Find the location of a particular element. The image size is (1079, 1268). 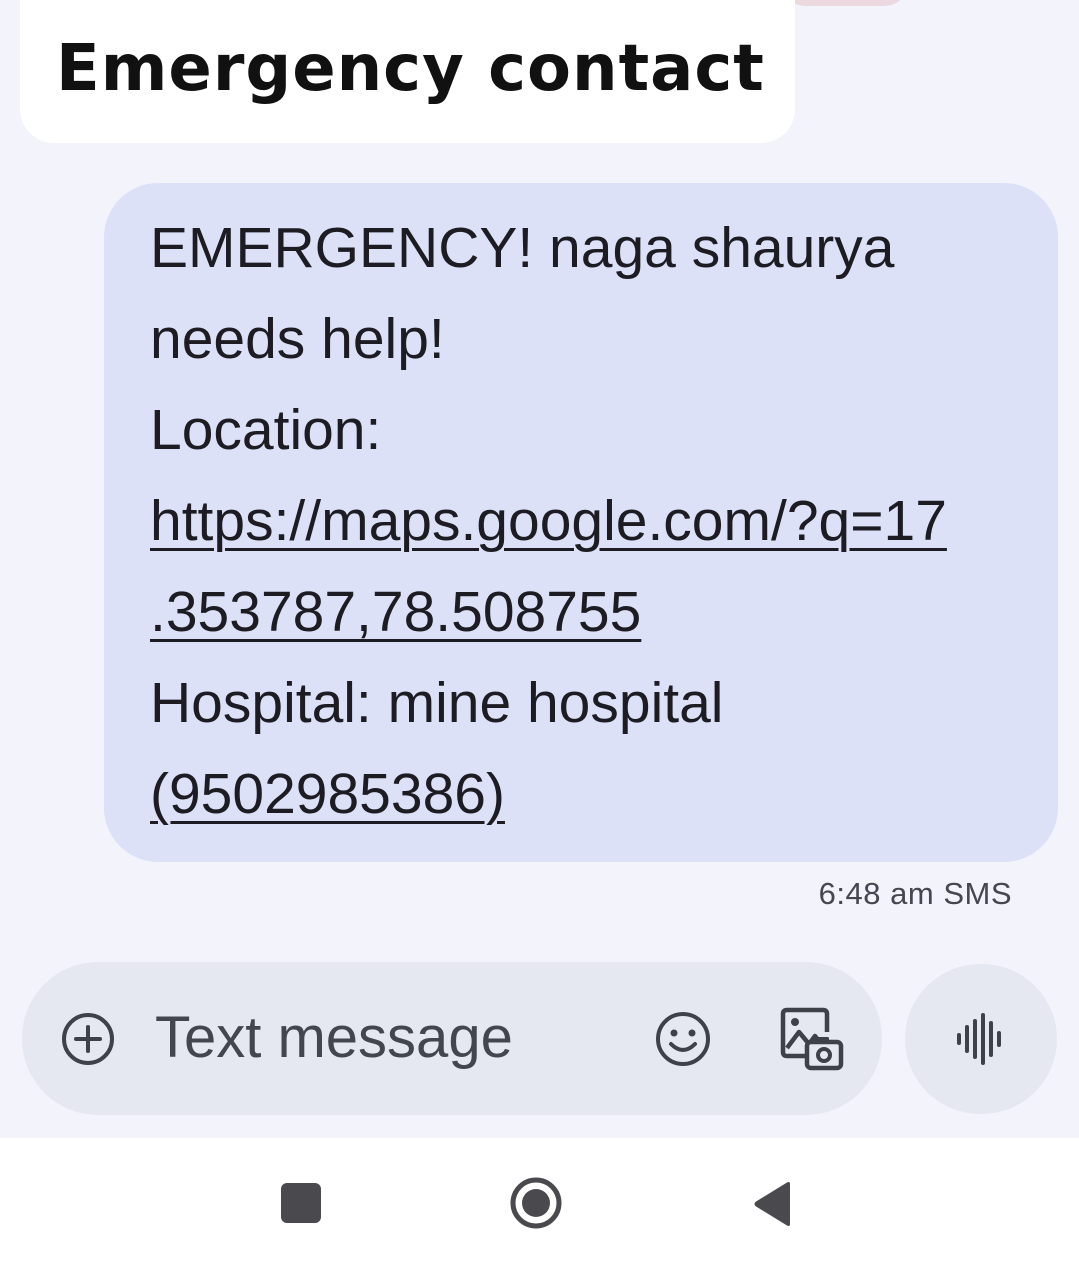

back-icon is located at coordinates (772, 1204).